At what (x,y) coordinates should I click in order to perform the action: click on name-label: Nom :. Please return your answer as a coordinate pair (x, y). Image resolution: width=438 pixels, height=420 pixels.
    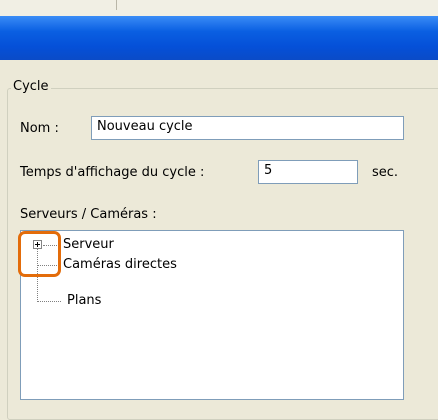
    Looking at the image, I should click on (39, 128).